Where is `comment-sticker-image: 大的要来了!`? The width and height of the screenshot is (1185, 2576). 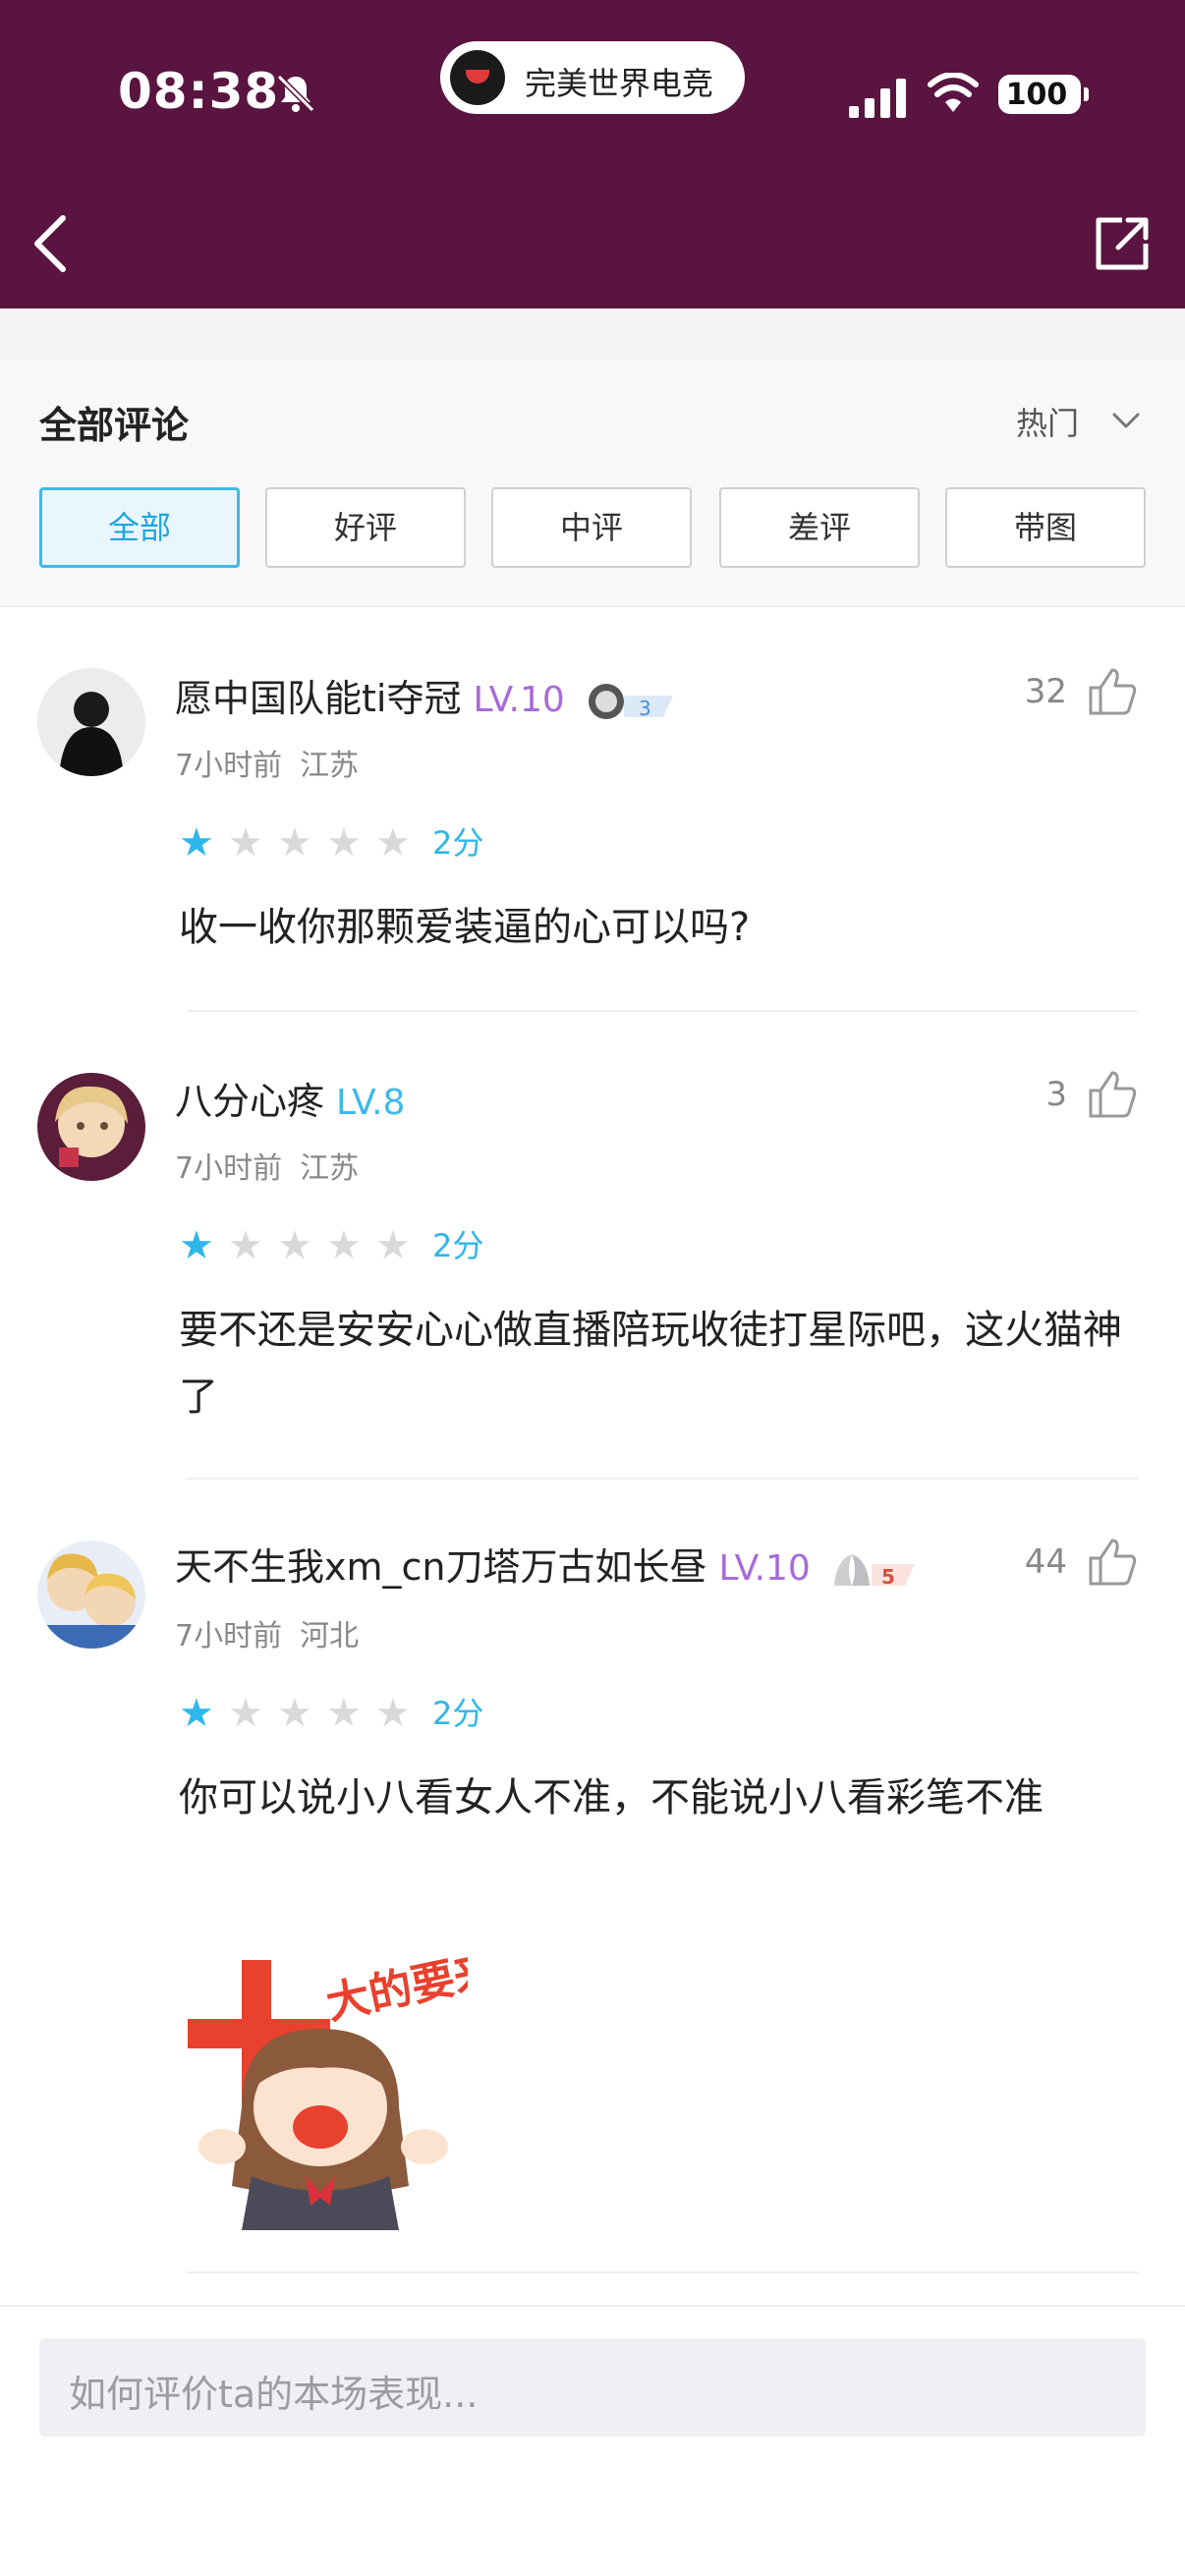 comment-sticker-image: 大的要来了! is located at coordinates (325, 2087).